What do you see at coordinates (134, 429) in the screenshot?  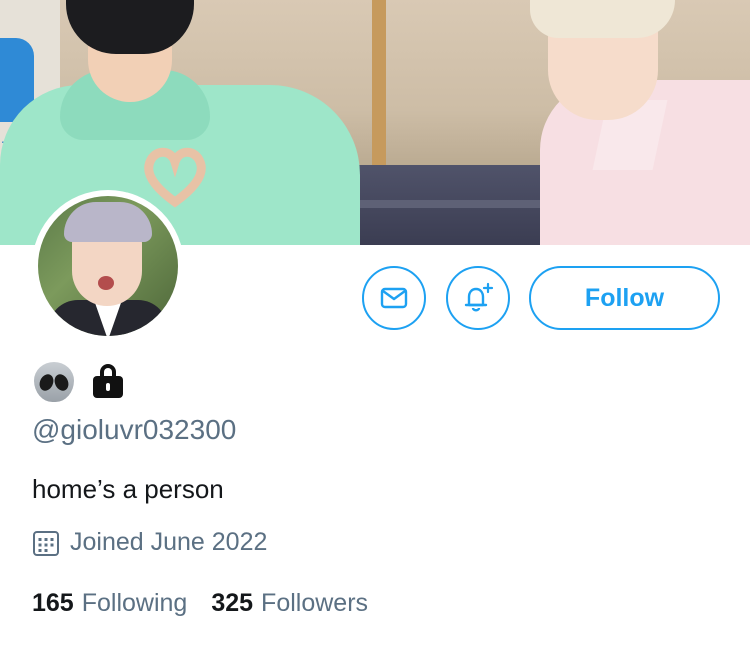 I see `profile-handle: @gioluvr032300` at bounding box center [134, 429].